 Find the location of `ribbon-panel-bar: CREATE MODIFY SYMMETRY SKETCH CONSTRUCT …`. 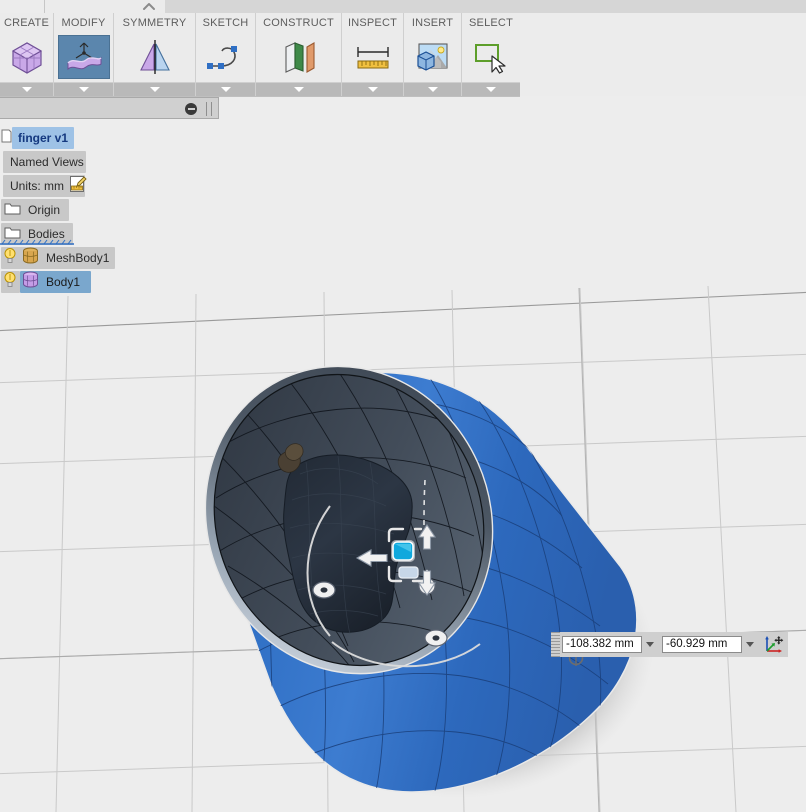

ribbon-panel-bar: CREATE MODIFY SYMMETRY SKETCH CONSTRUCT … is located at coordinates (260, 55).